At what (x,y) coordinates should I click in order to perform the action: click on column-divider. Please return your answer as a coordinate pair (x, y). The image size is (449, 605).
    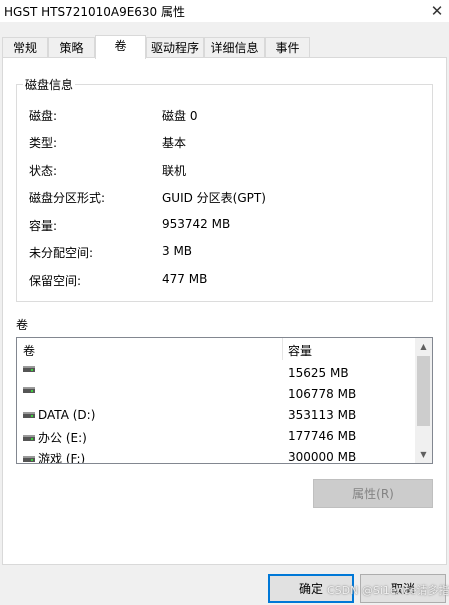
    Looking at the image, I should click on (282, 349).